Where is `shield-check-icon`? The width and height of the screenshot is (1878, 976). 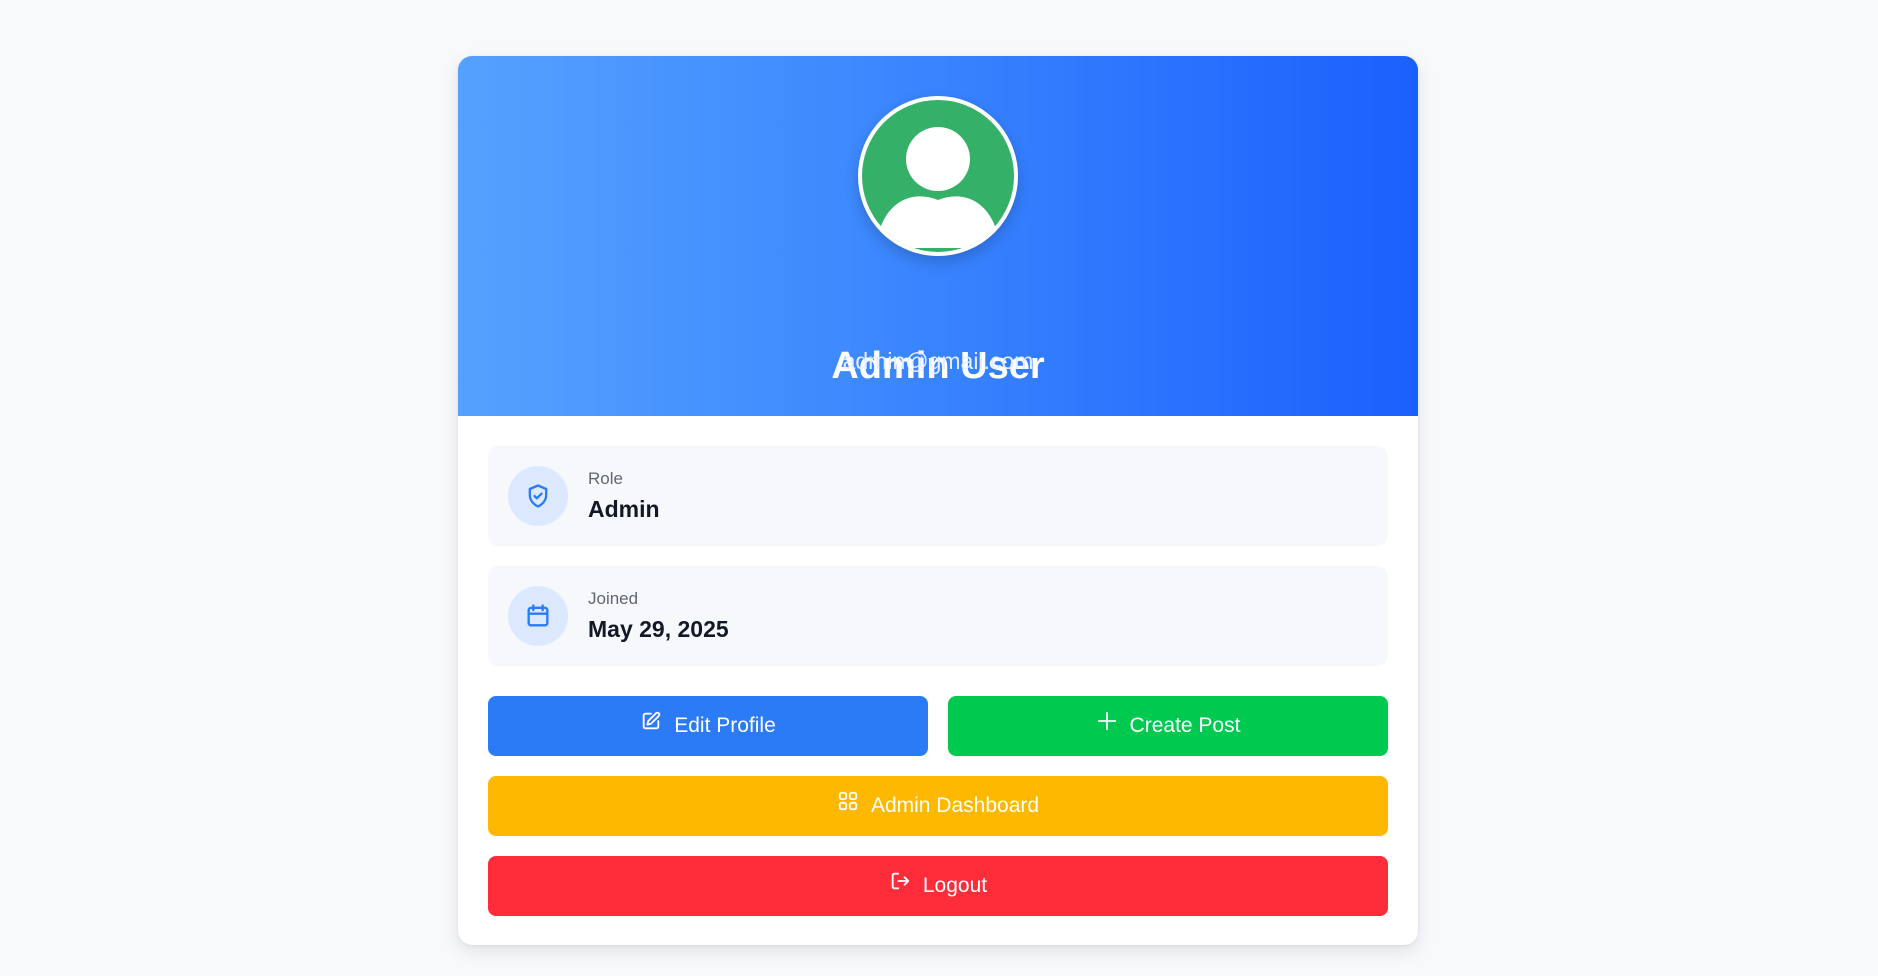 shield-check-icon is located at coordinates (538, 496).